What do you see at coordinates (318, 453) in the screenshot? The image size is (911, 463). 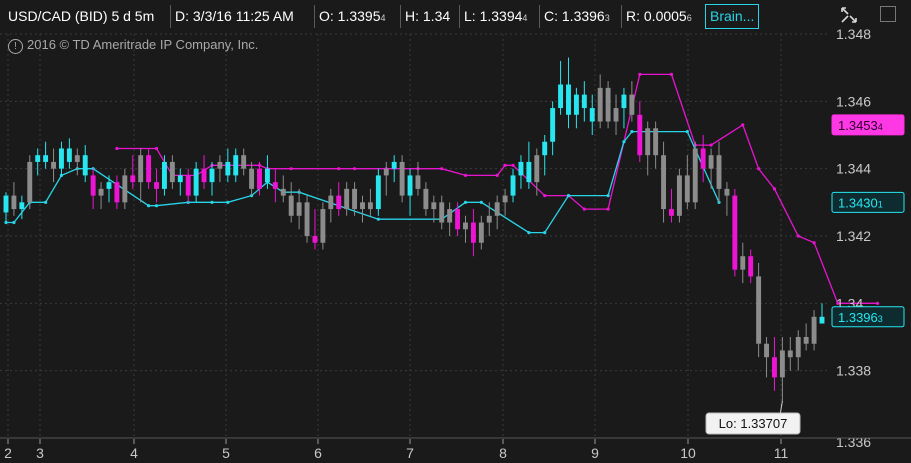 I see `x-tick-label: 6` at bounding box center [318, 453].